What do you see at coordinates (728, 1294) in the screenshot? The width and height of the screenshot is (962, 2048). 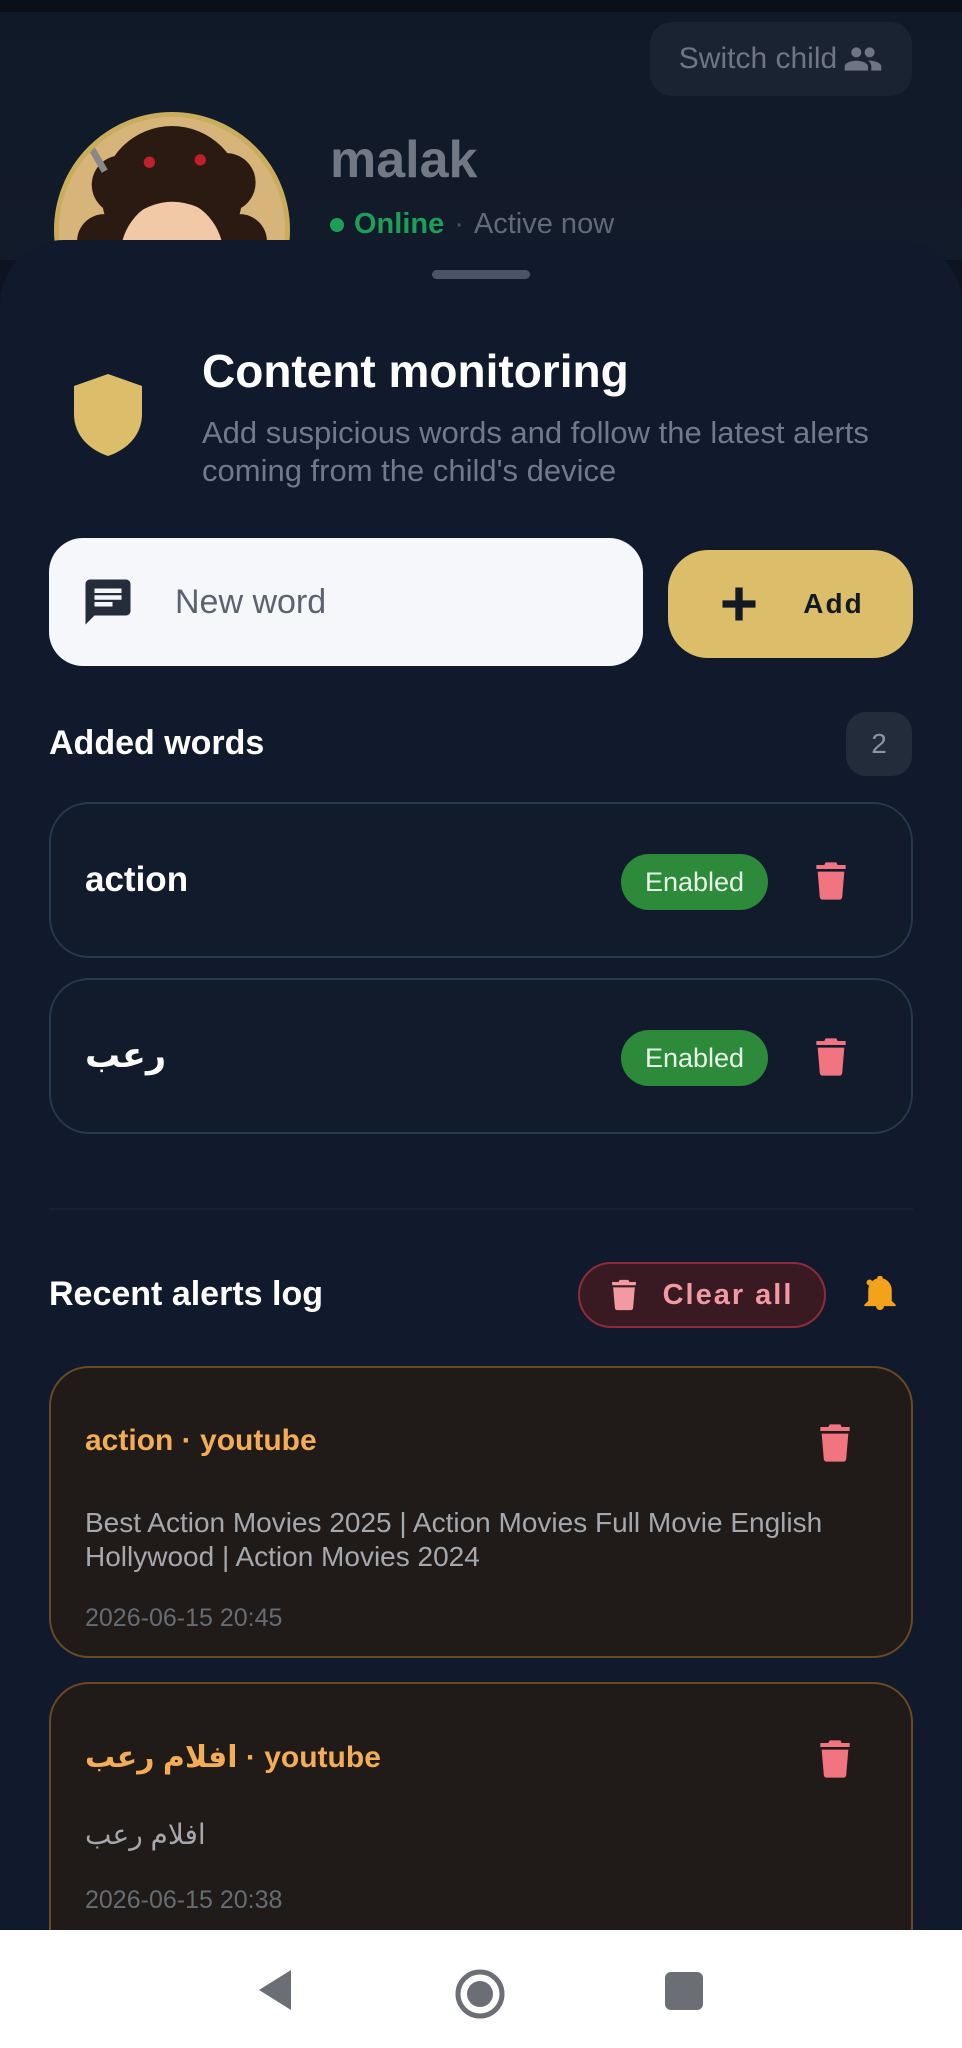 I see `clear-all-label: Clear all` at bounding box center [728, 1294].